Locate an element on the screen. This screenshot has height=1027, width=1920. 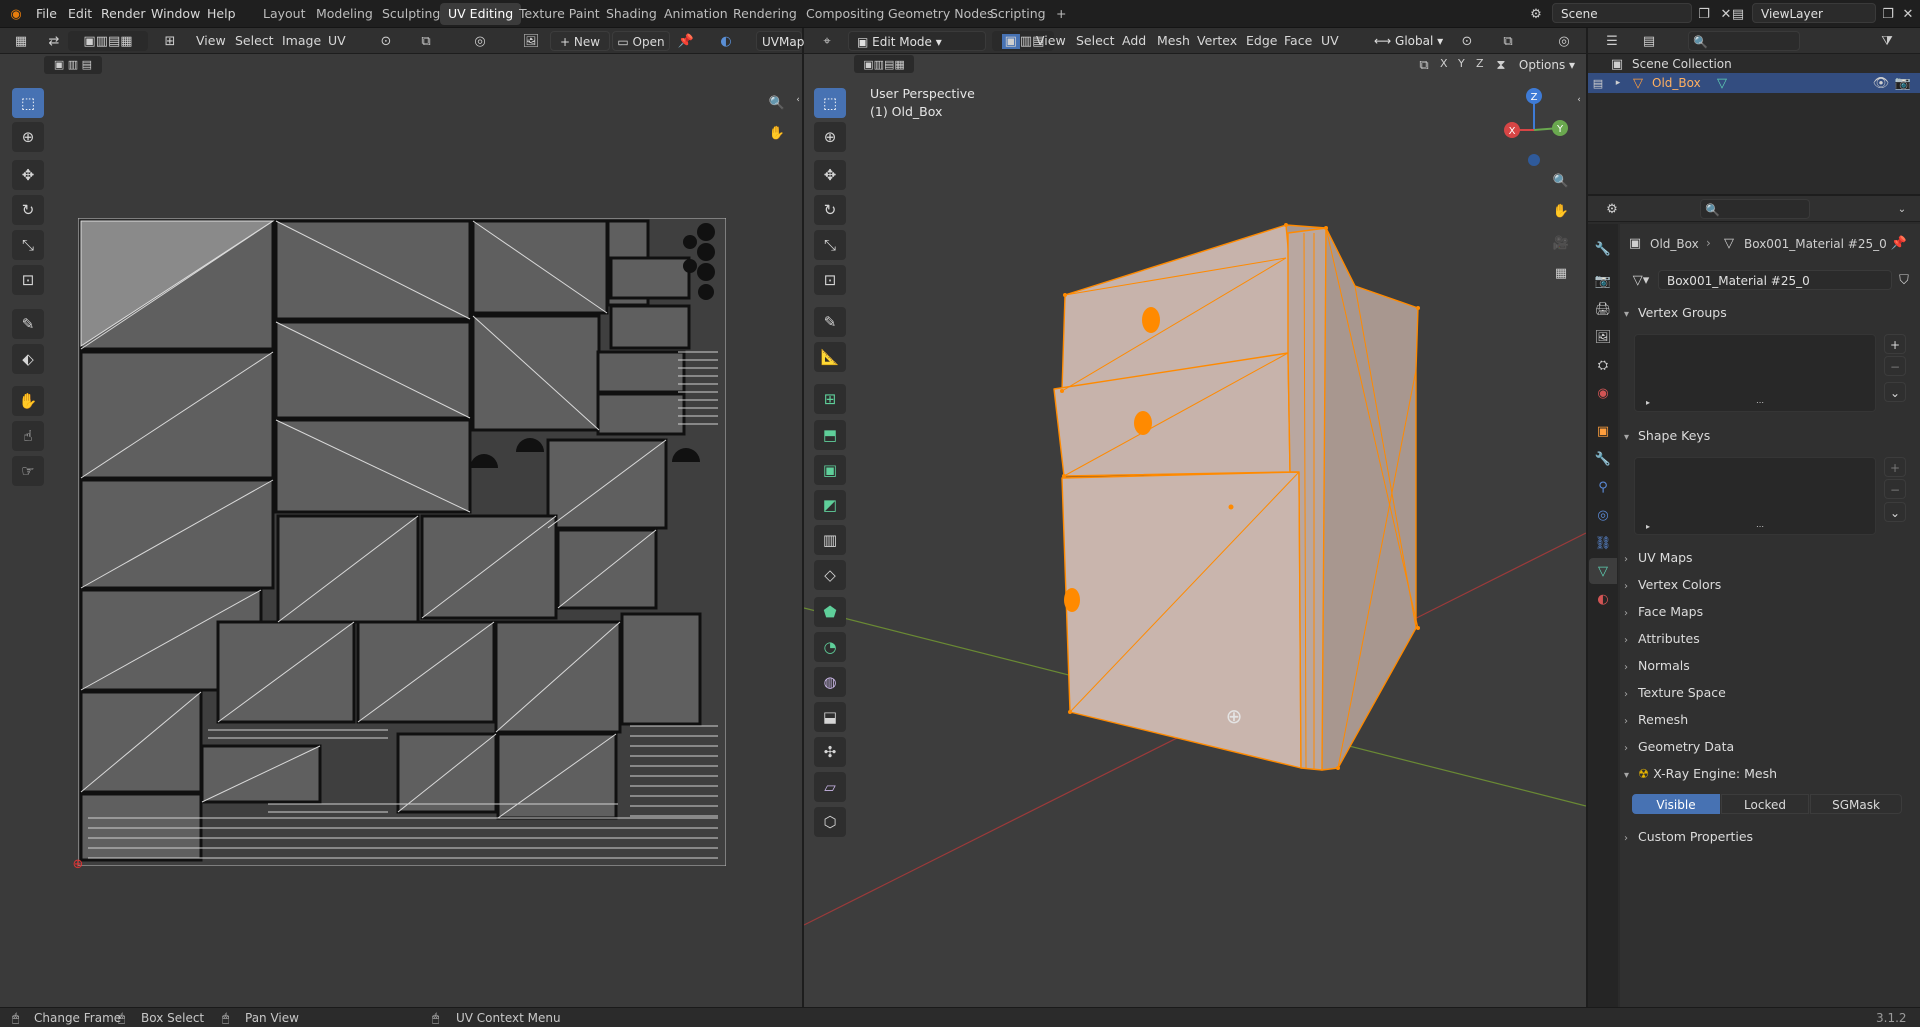
mesh-name-field: Box001_Material #25_0 is located at coordinates (1775, 280).